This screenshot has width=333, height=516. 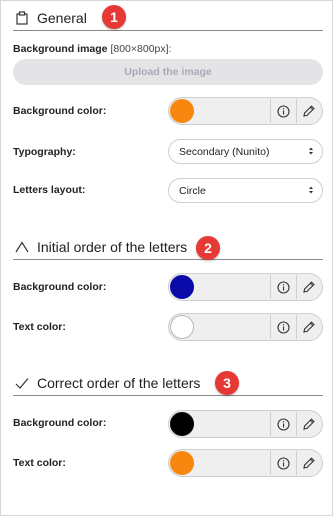 What do you see at coordinates (92, 49) in the screenshot?
I see `background-image-label: Background image [800×800px]:` at bounding box center [92, 49].